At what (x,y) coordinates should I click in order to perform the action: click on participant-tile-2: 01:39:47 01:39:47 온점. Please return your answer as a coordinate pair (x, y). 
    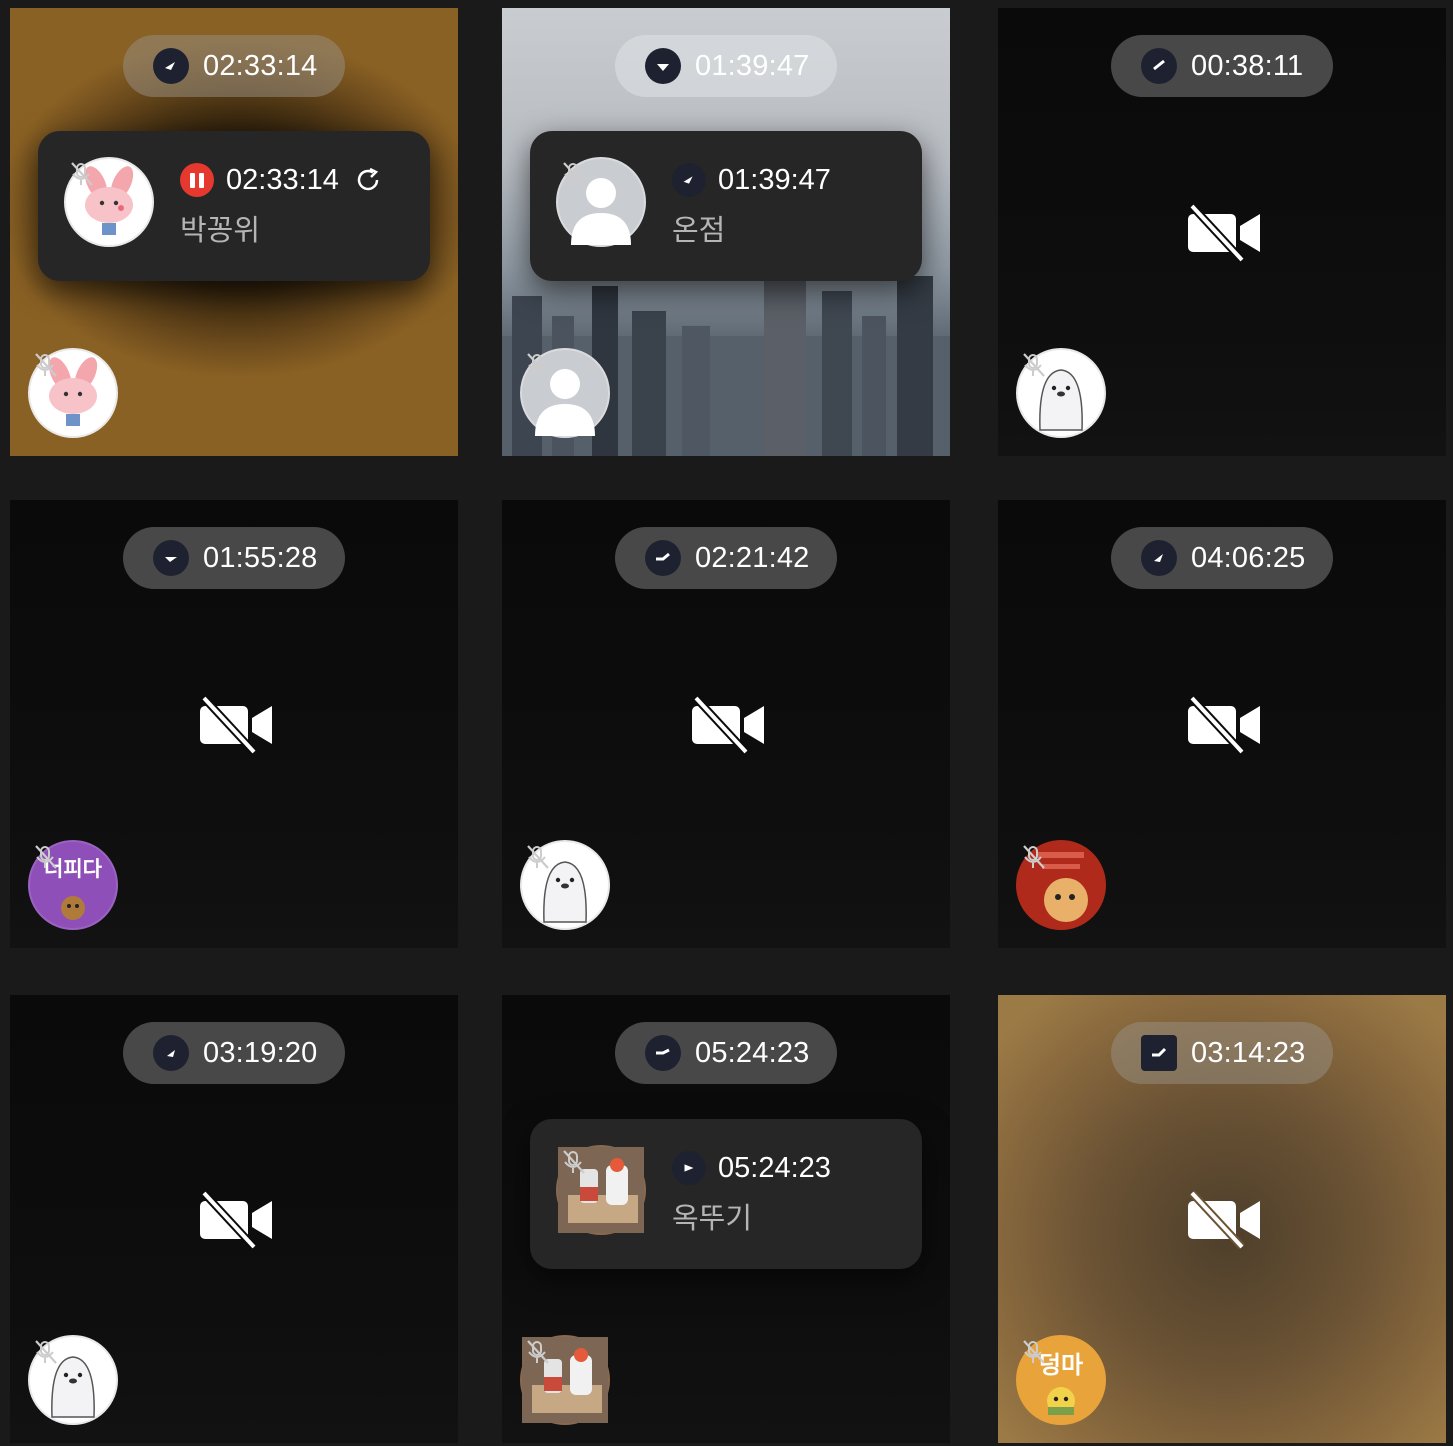
    Looking at the image, I should click on (726, 232).